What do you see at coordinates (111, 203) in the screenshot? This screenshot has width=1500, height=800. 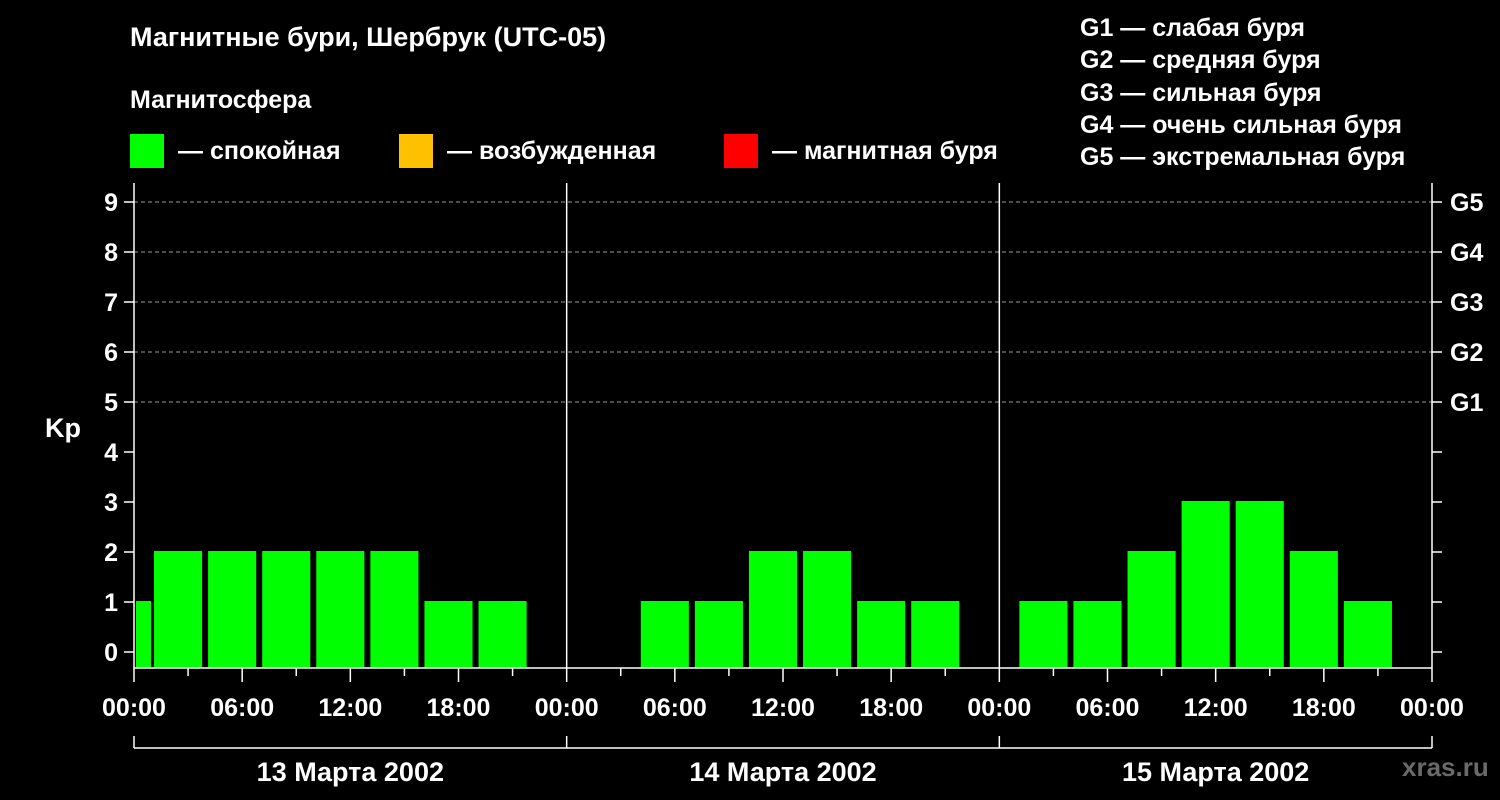 I see `y-tick-label: 9` at bounding box center [111, 203].